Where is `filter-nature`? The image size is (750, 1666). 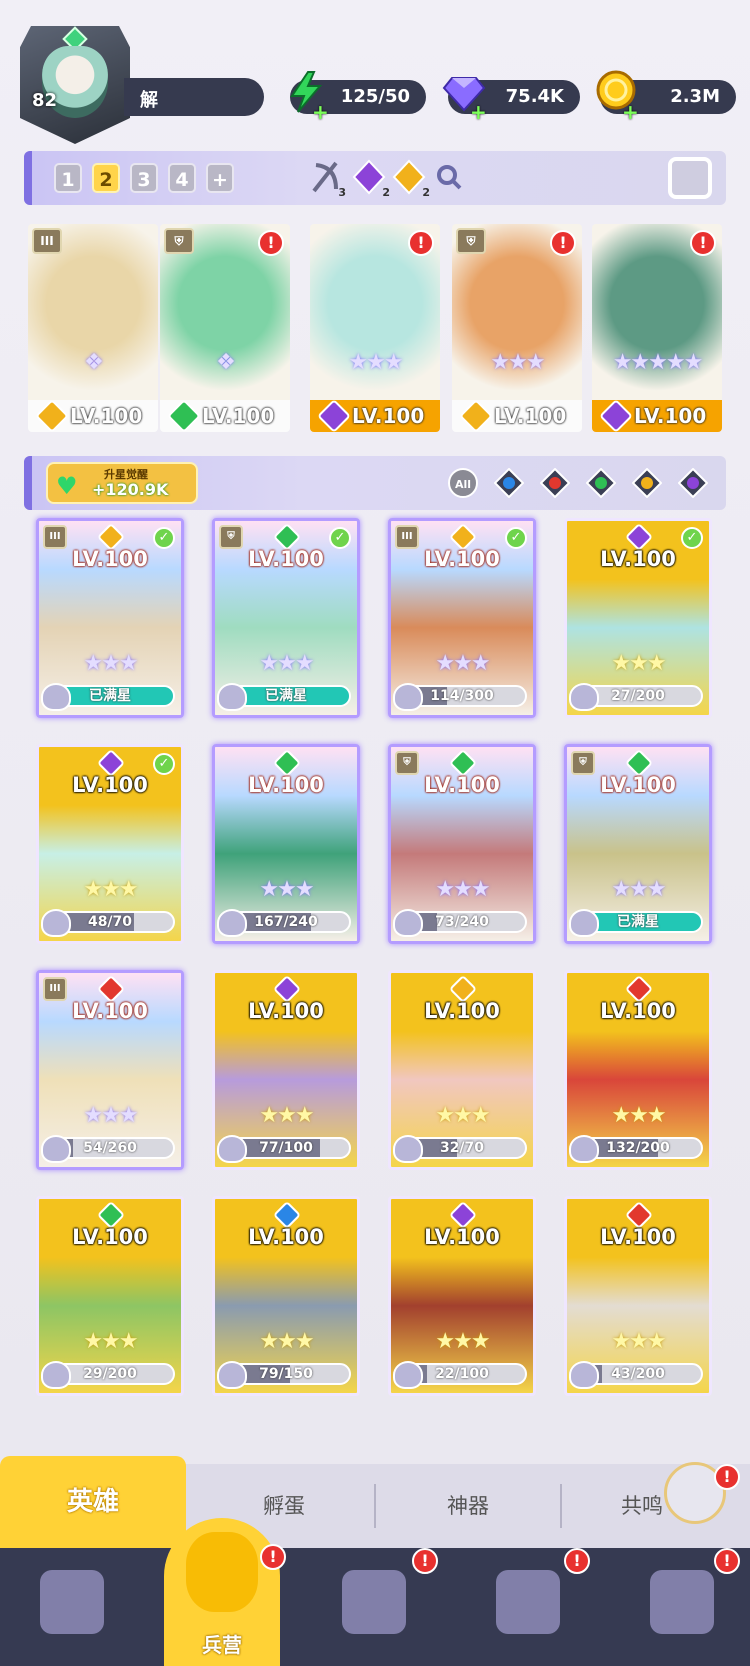
filter-nature is located at coordinates (601, 483).